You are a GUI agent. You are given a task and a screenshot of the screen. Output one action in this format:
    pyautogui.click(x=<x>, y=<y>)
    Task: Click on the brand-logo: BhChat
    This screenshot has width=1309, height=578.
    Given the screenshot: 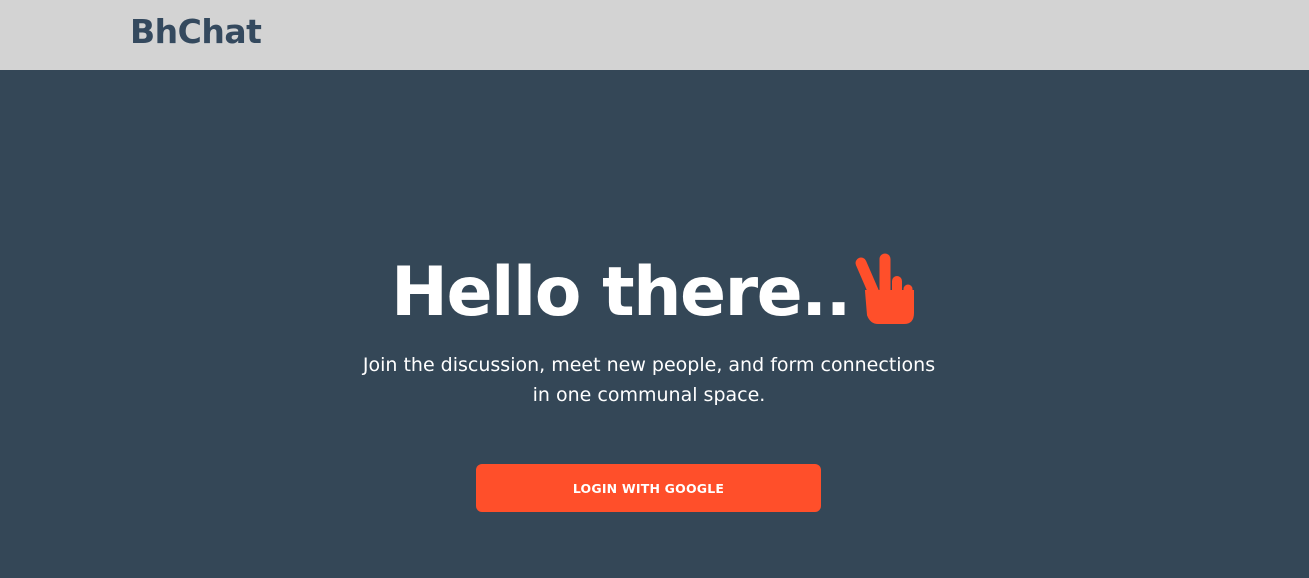 What is the action you would take?
    pyautogui.click(x=196, y=32)
    